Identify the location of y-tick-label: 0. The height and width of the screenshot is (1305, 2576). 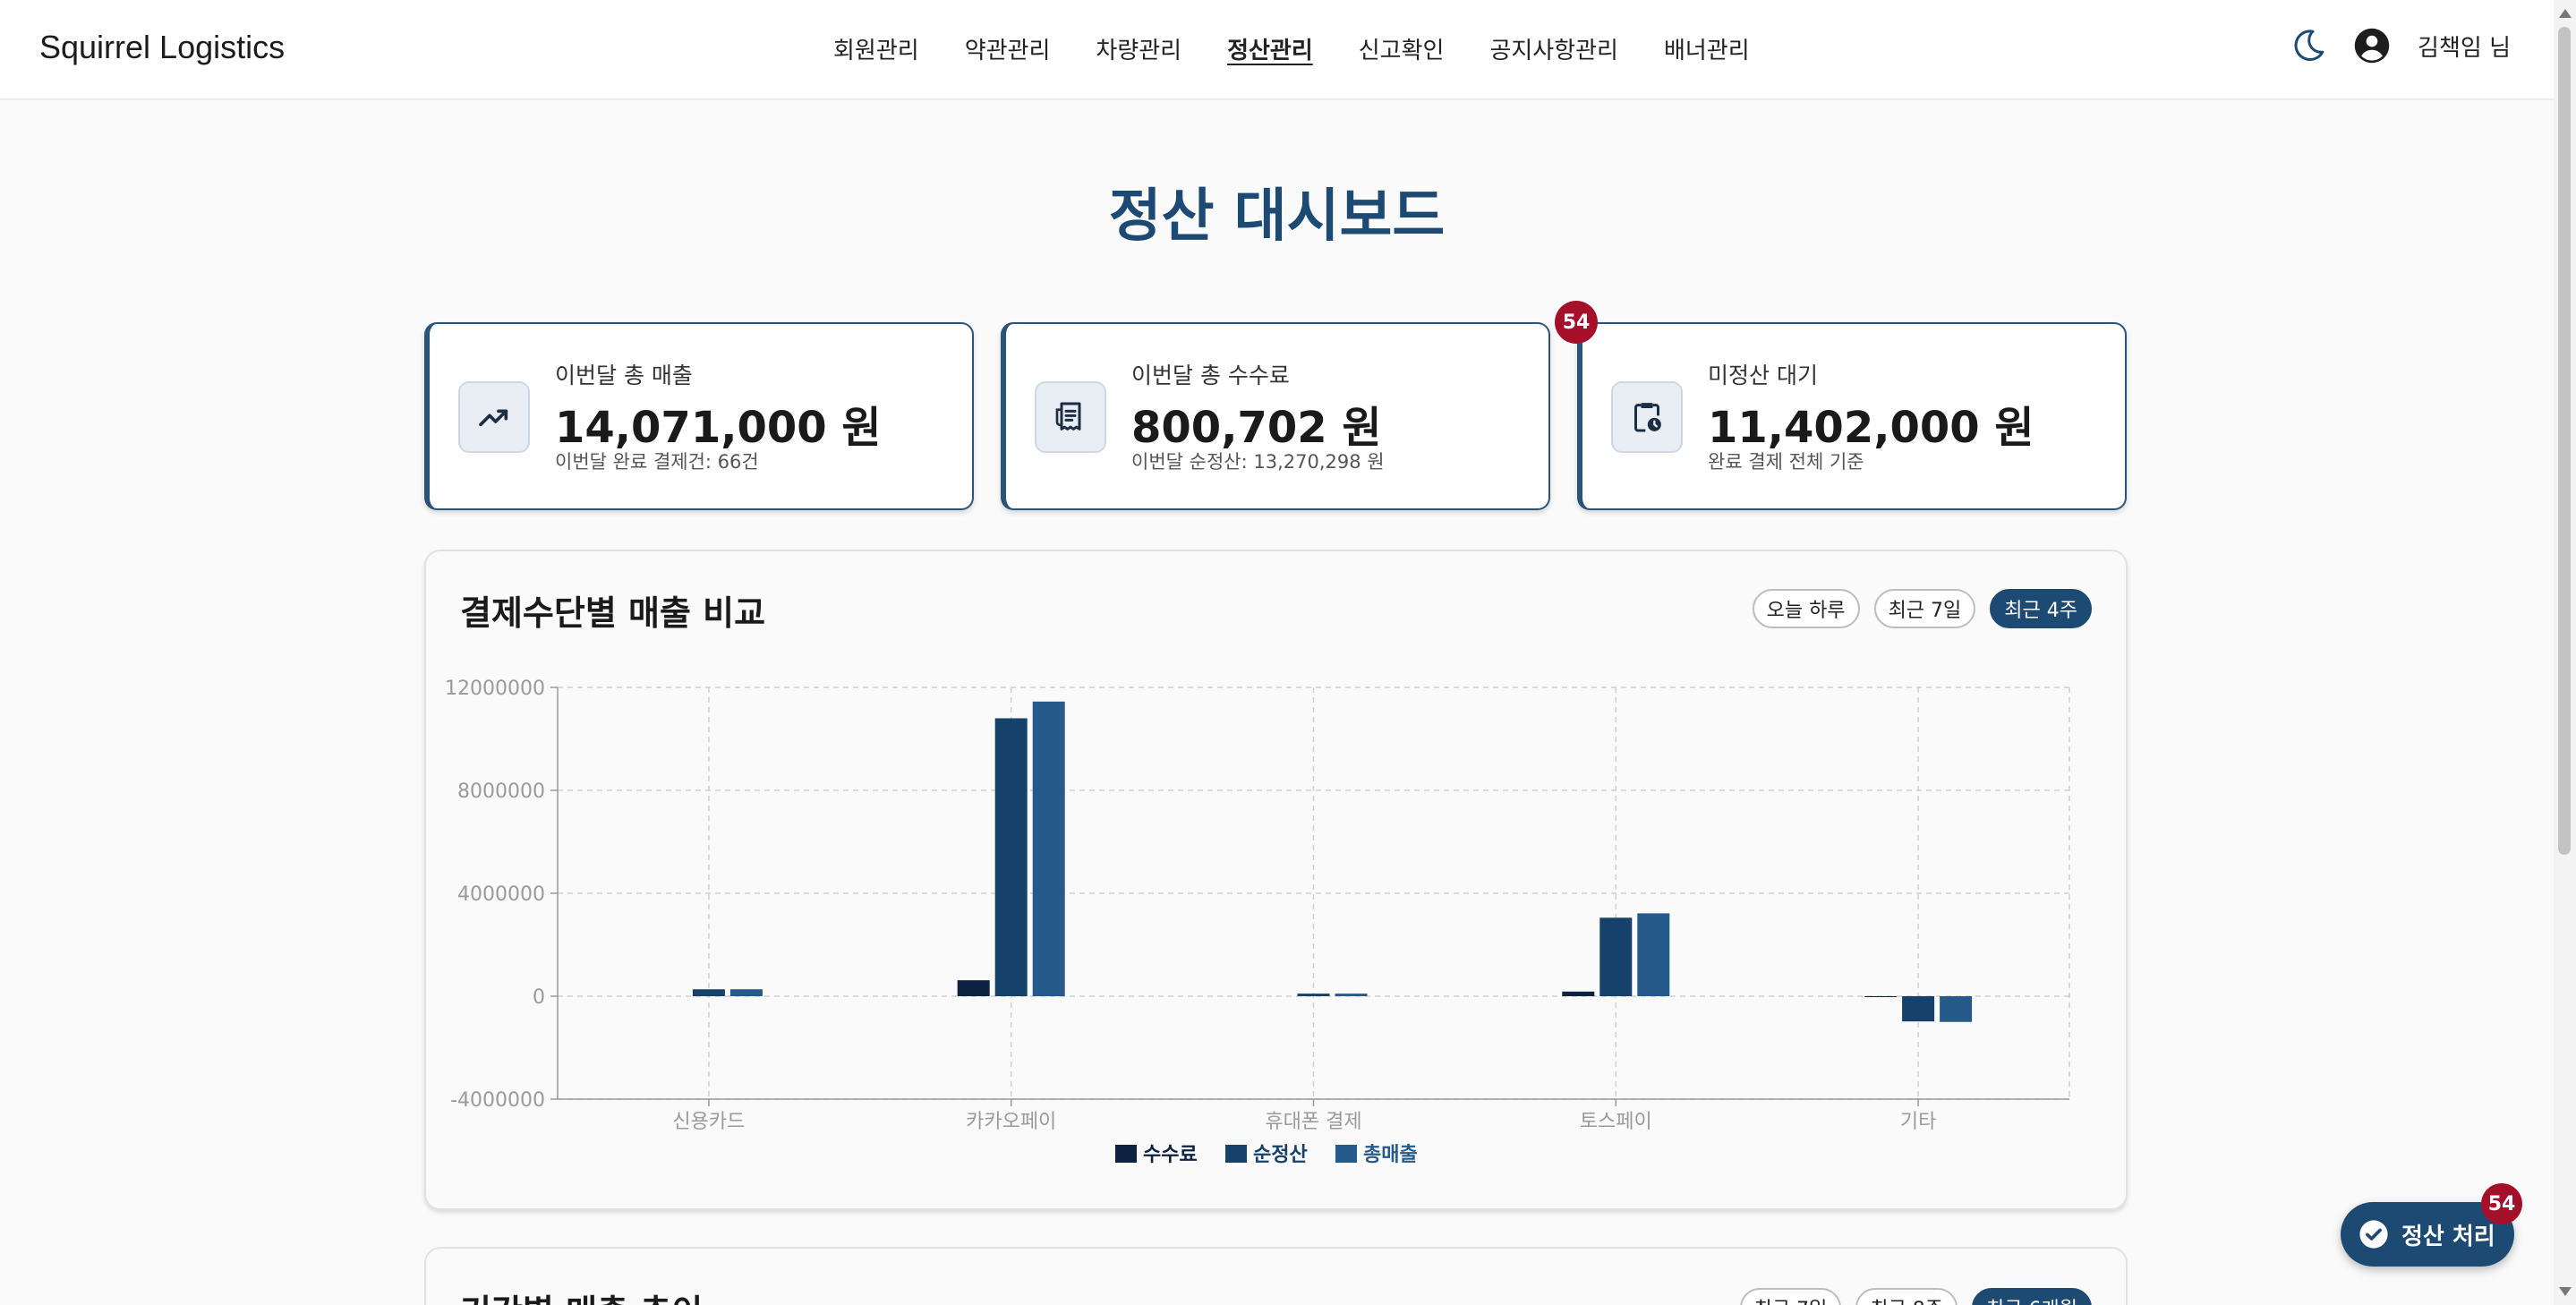
(539, 998).